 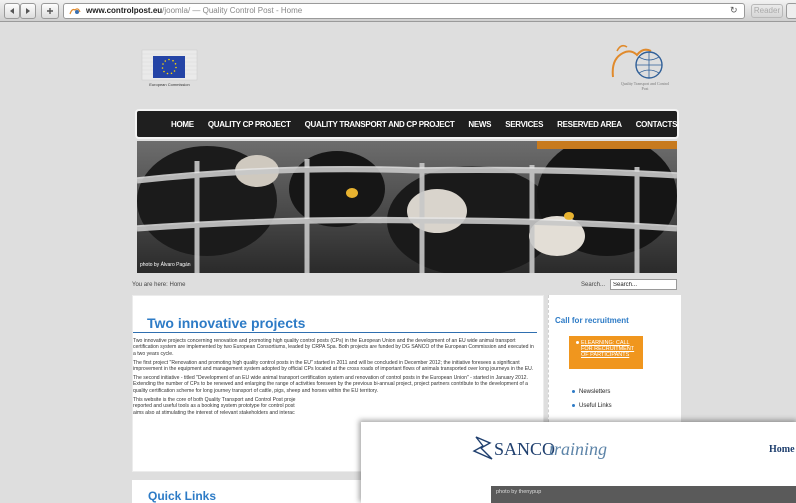 I want to click on add-bookmark-button, so click(x=50, y=11).